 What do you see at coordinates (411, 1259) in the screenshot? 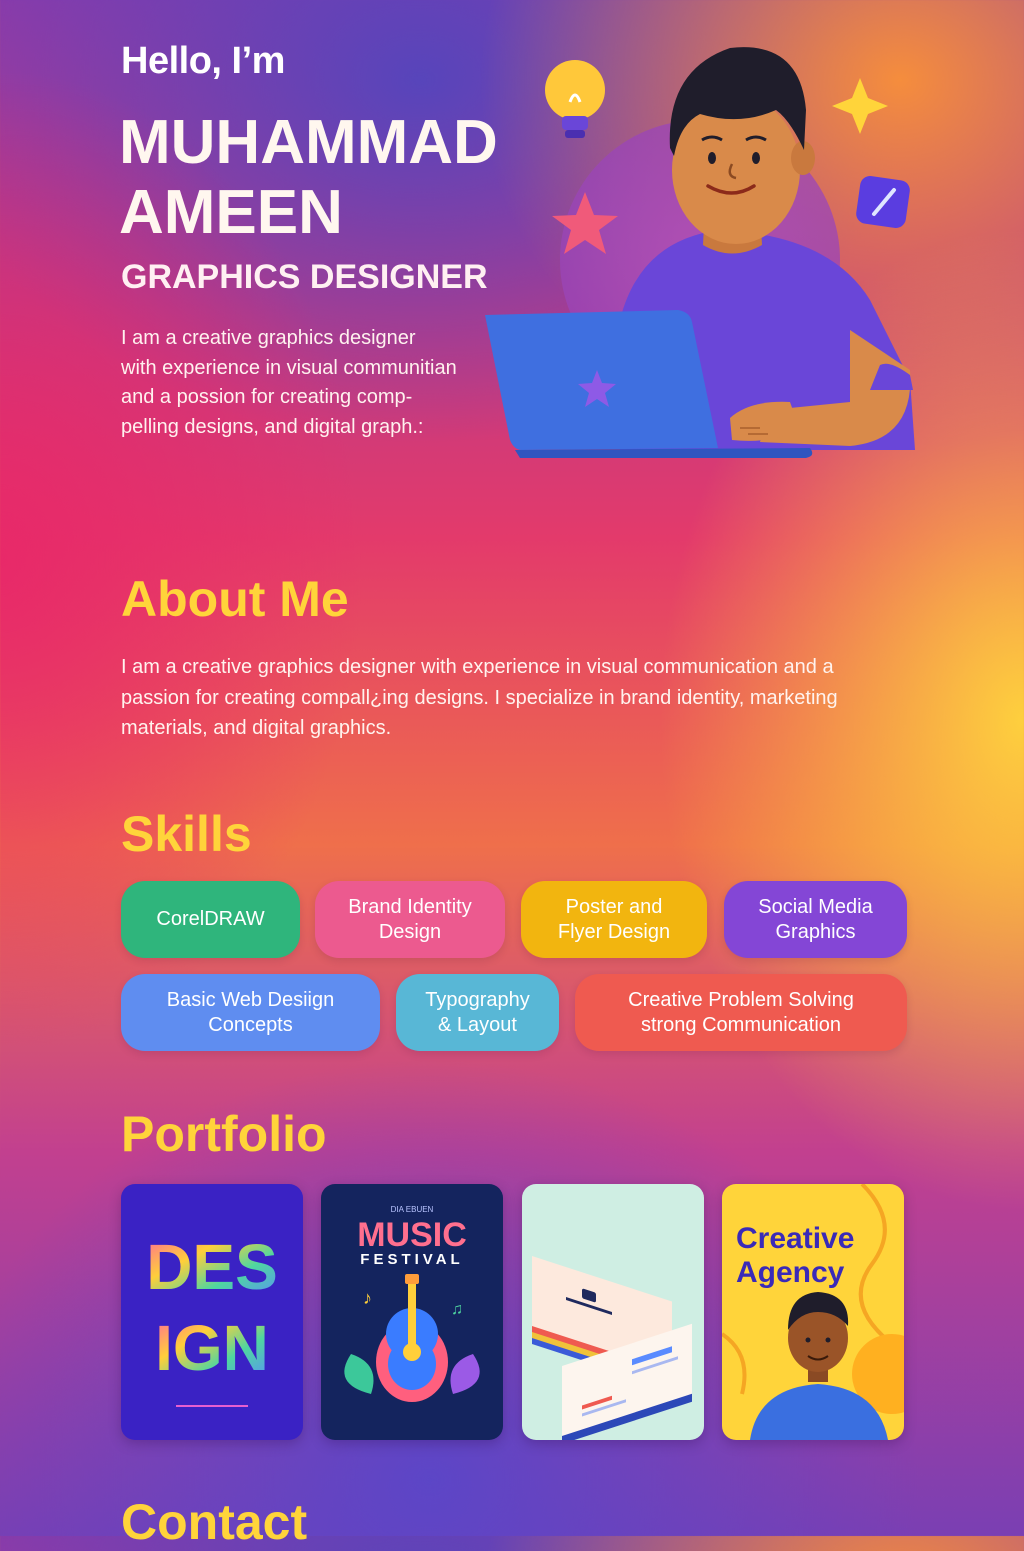
I see `poster-subtitle: FESTIVAL` at bounding box center [411, 1259].